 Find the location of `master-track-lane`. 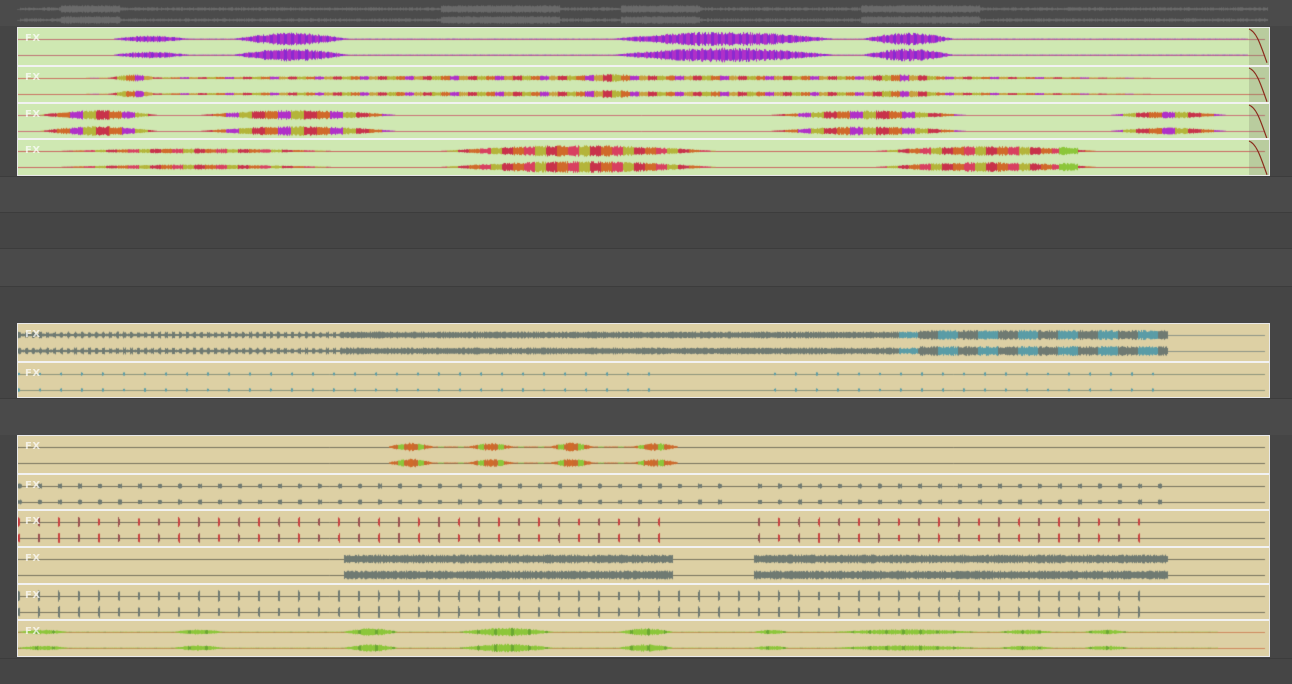

master-track-lane is located at coordinates (646, 13).